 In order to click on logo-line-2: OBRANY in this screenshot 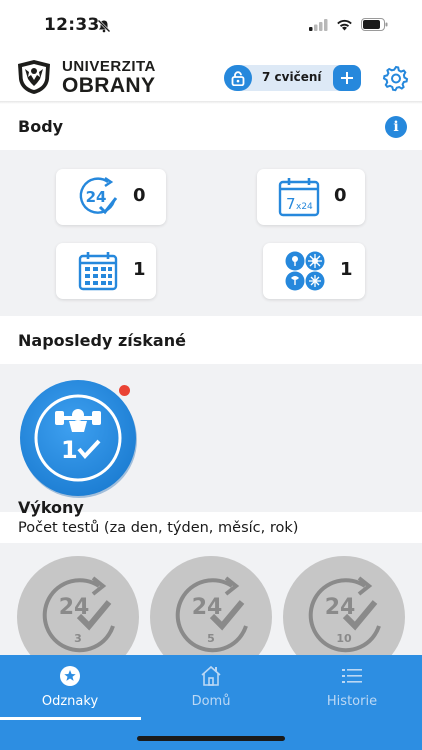, I will do `click(109, 85)`.